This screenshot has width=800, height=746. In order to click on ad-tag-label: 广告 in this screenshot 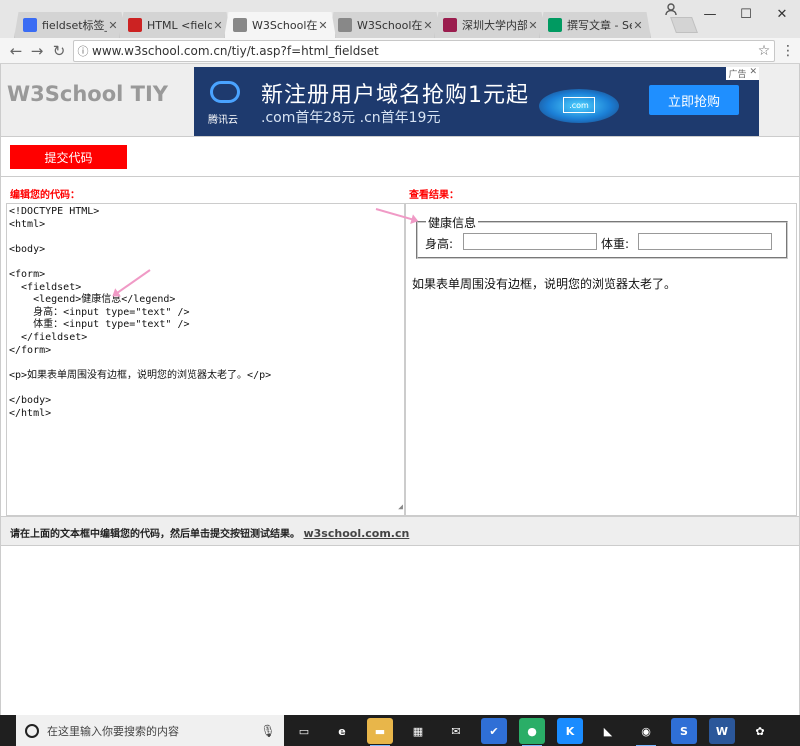, I will do `click(737, 75)`.